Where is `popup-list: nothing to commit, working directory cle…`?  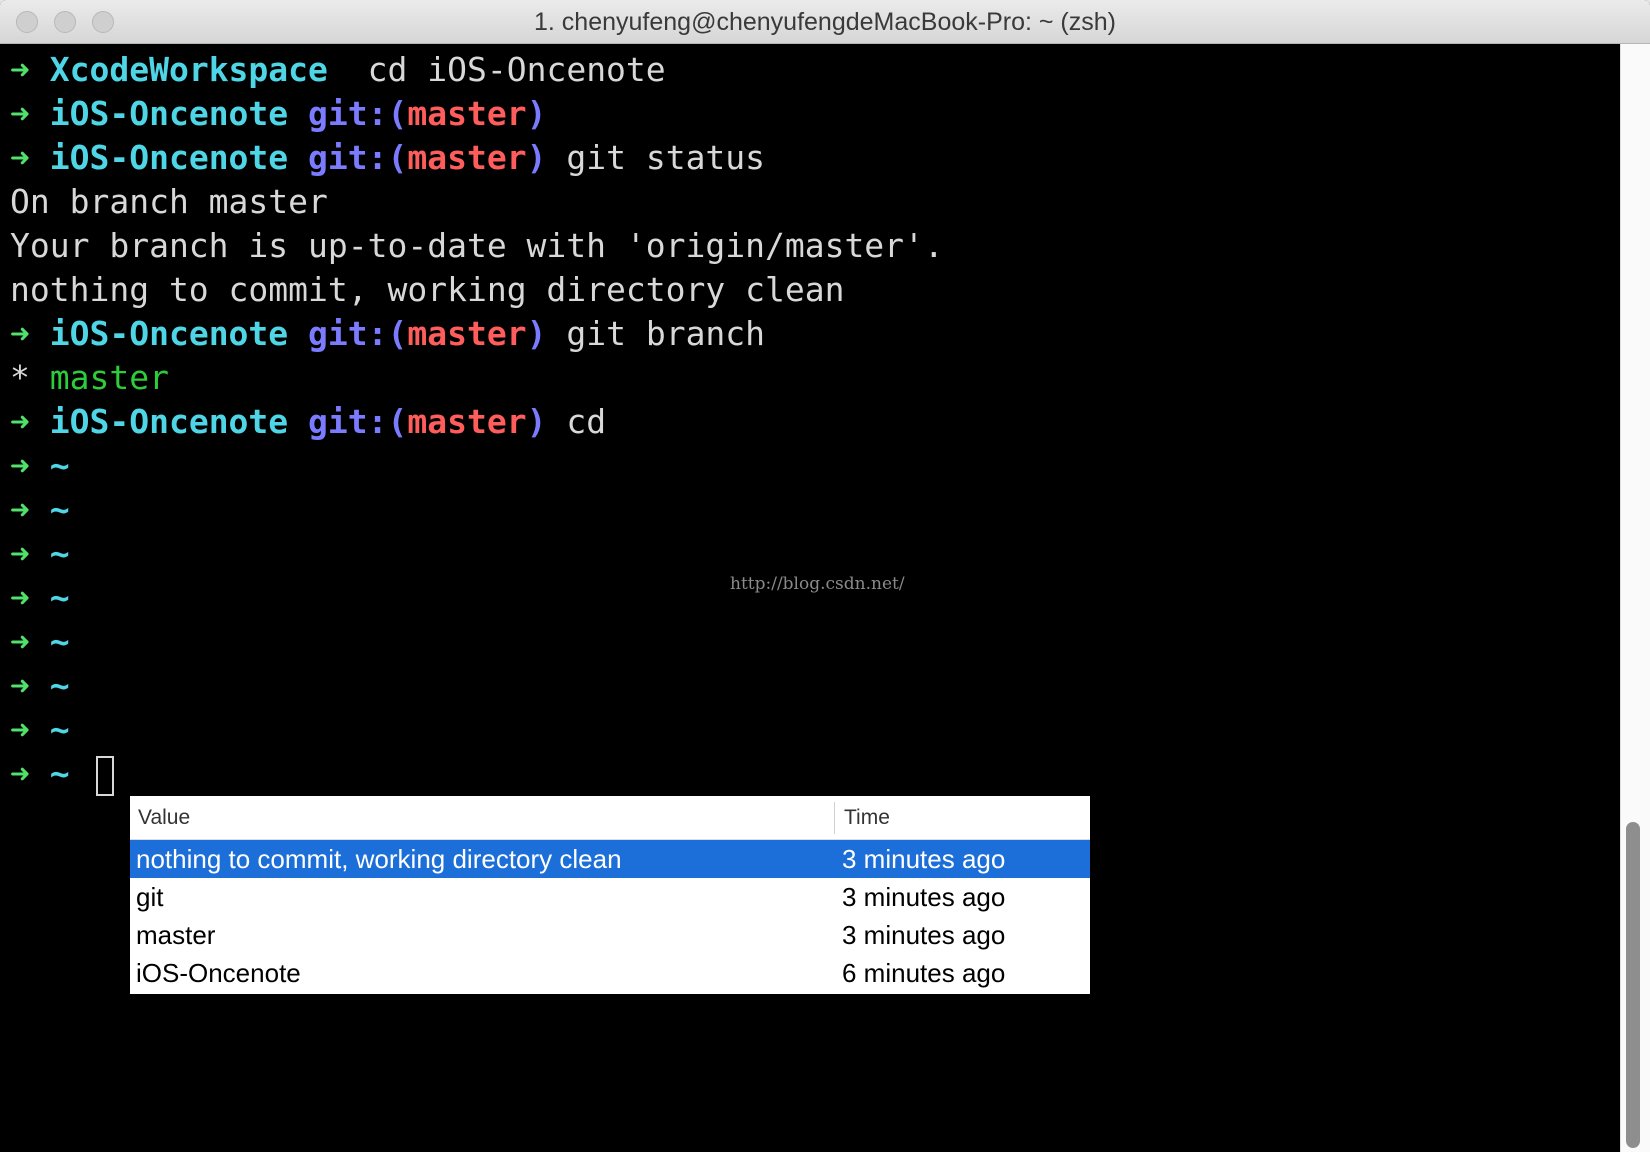
popup-list: nothing to commit, working directory cle… is located at coordinates (610, 916).